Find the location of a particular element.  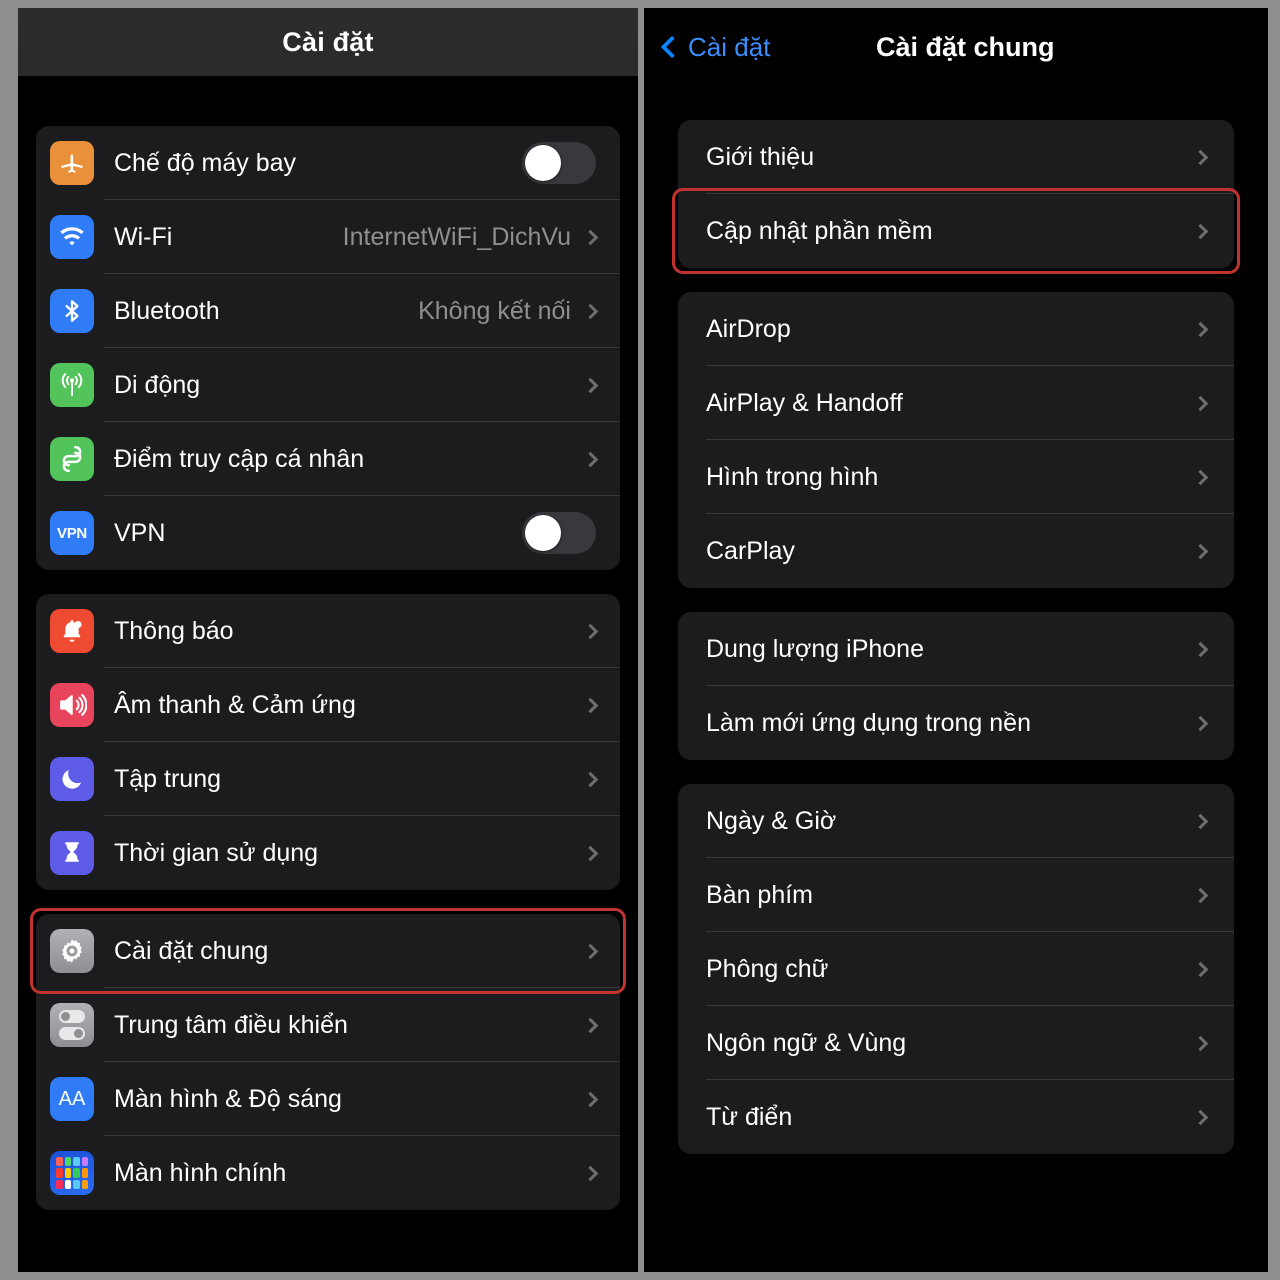

list-item: Cập nhật phần mềm is located at coordinates (956, 231).